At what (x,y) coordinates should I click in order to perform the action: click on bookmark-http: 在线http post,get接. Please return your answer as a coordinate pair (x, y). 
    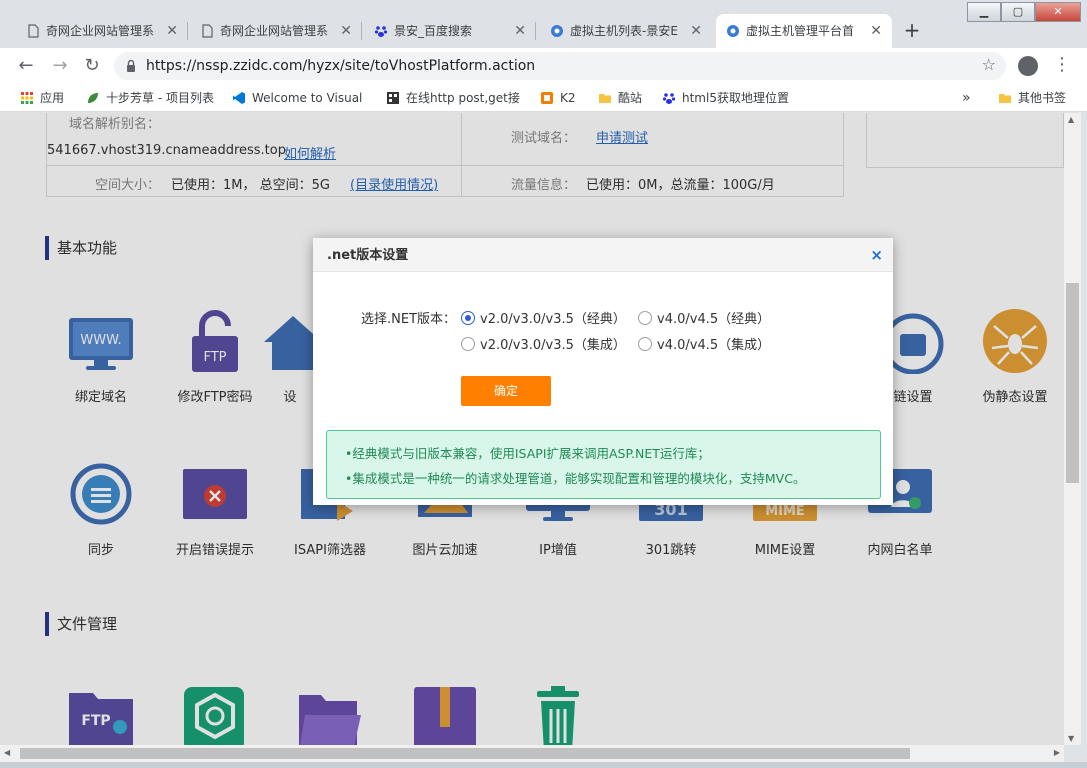
    Looking at the image, I should click on (456, 98).